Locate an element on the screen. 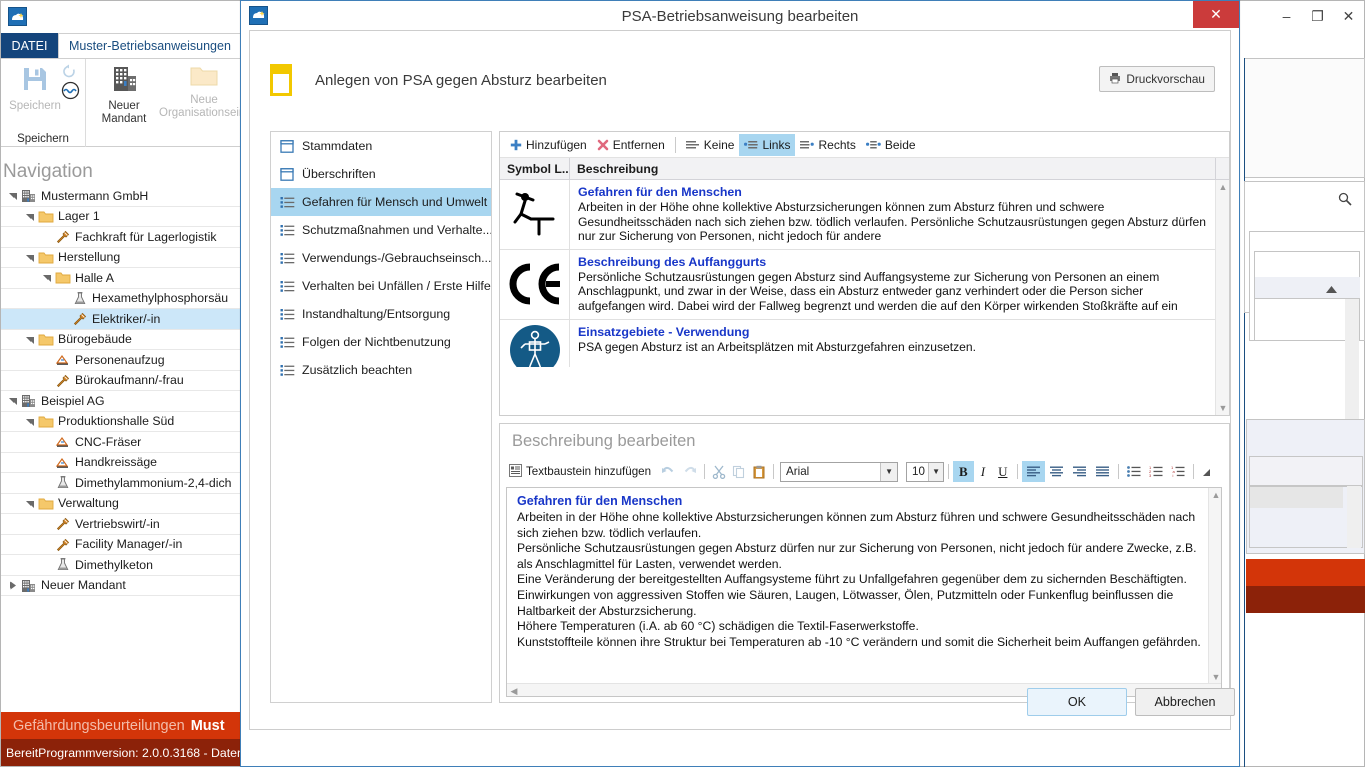 The width and height of the screenshot is (1365, 767). tree-node: Mustermann GmbH is located at coordinates (122, 196).